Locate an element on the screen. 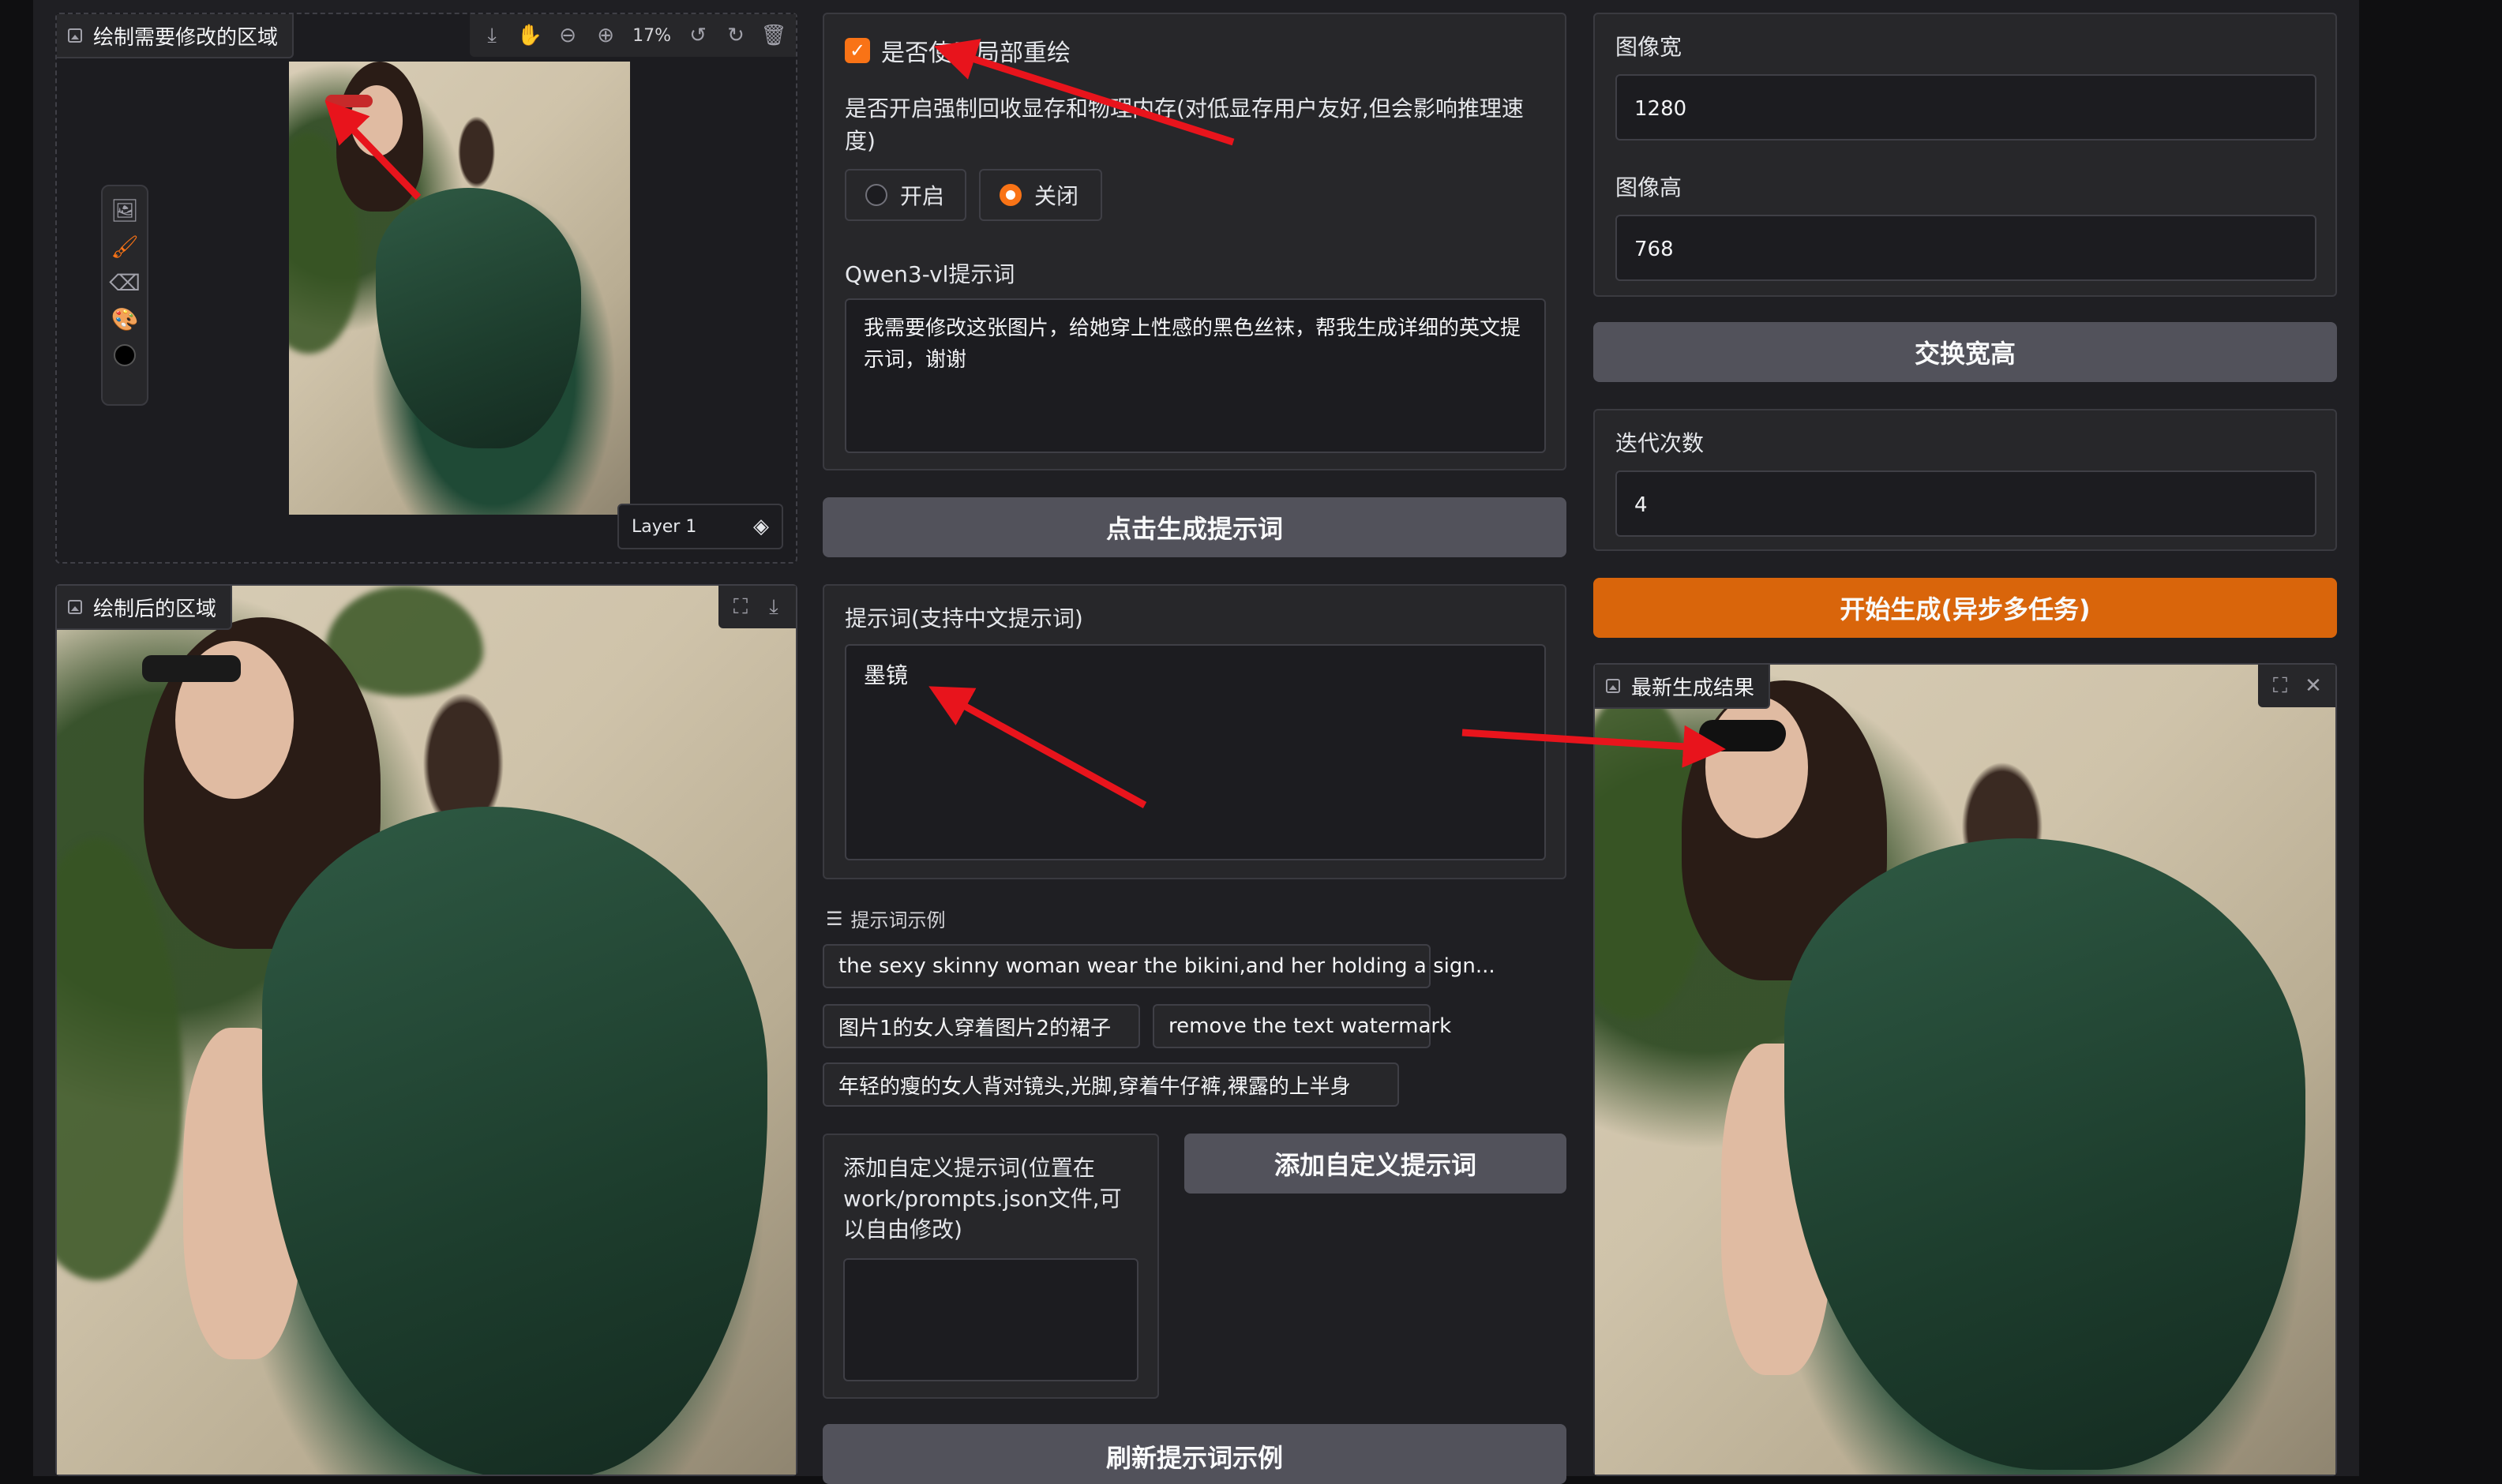  generate-prompt-button: 点击生成提示词 is located at coordinates (1194, 527).